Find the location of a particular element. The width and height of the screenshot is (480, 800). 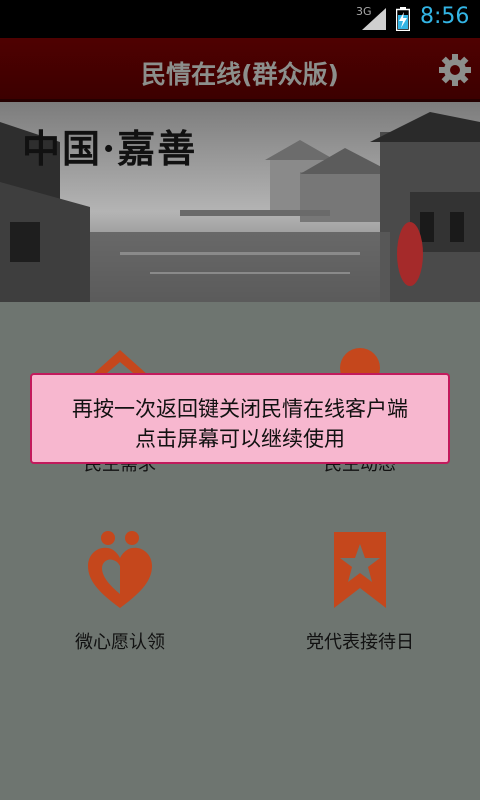

toast-line-1: 再按一次返回键关闭民情在线客户端 is located at coordinates (240, 409).